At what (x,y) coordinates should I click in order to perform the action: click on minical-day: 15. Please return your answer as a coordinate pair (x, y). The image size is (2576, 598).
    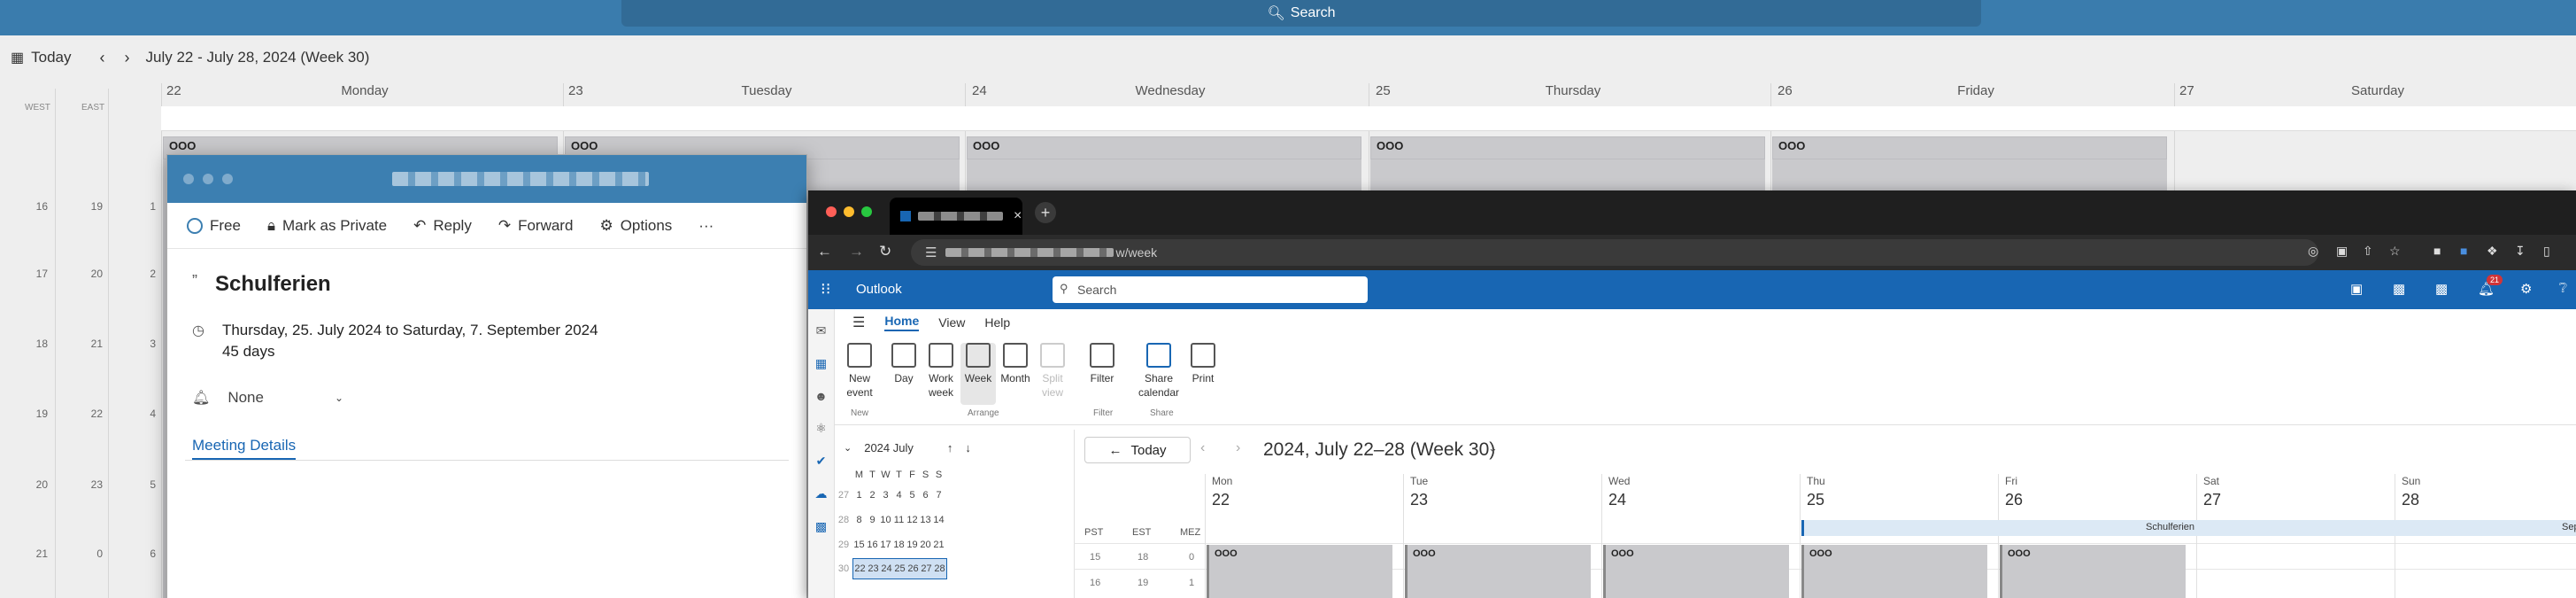
    Looking at the image, I should click on (859, 545).